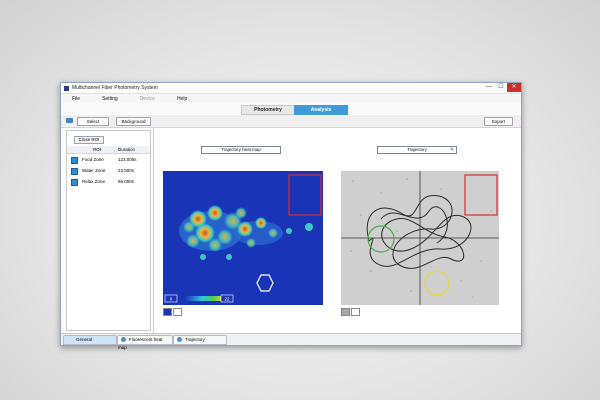 The height and width of the screenshot is (400, 600). Describe the element at coordinates (76, 99) in the screenshot. I see `menu-file: File` at that location.